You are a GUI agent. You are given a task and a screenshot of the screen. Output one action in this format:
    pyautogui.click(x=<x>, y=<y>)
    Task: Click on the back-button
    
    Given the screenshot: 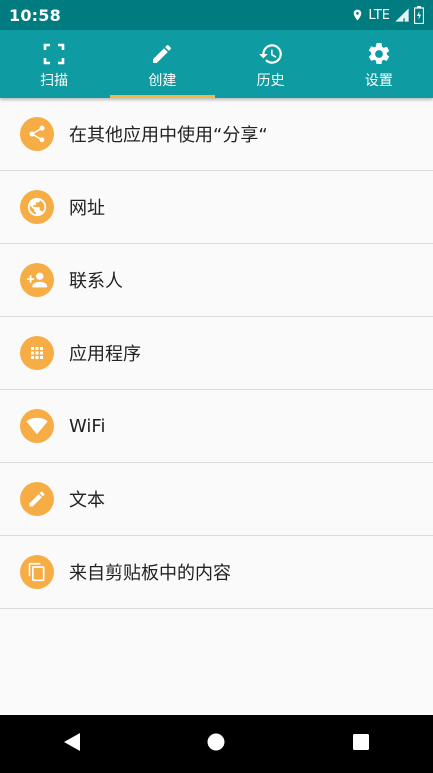 What is the action you would take?
    pyautogui.click(x=72, y=744)
    